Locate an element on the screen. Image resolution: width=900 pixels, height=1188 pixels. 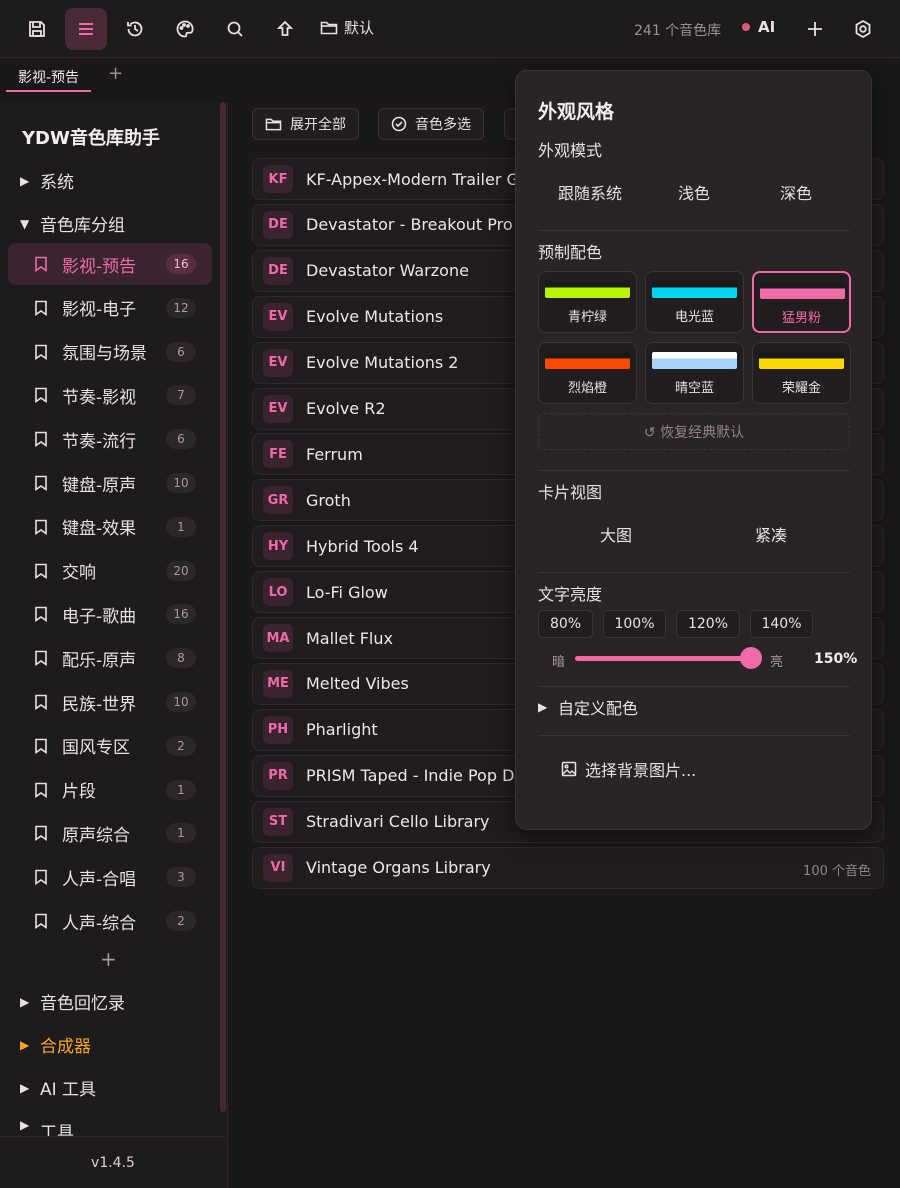
sidebar-group-item: 氛围与场景 6 is located at coordinates (110, 352).